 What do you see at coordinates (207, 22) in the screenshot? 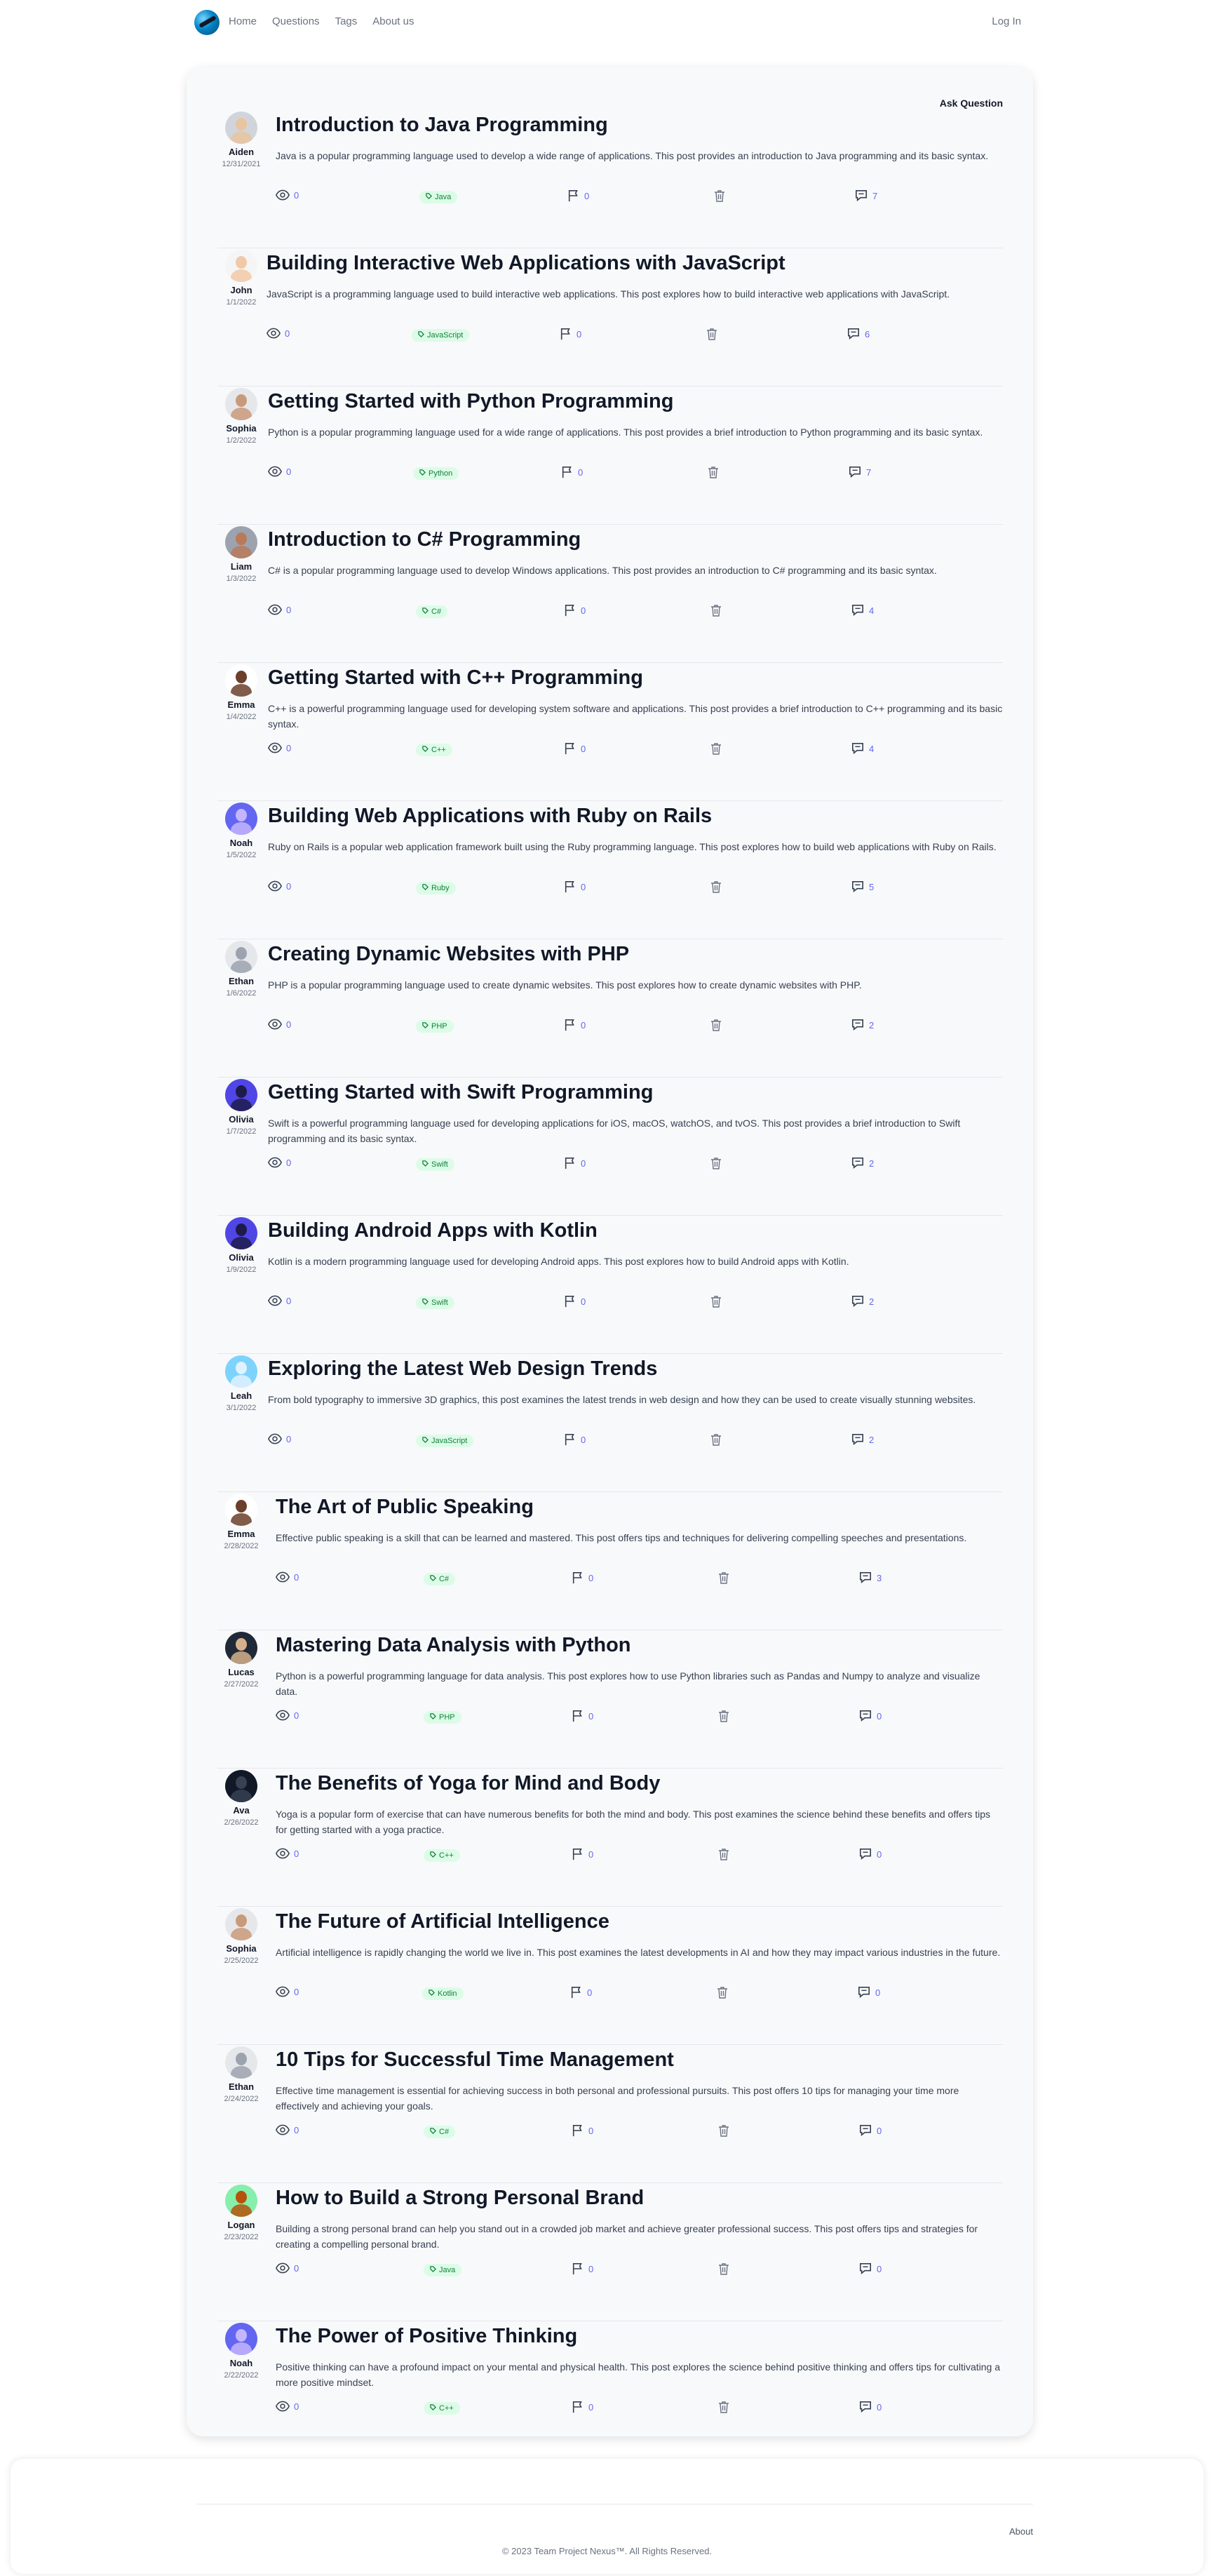
I see `logo-icon` at bounding box center [207, 22].